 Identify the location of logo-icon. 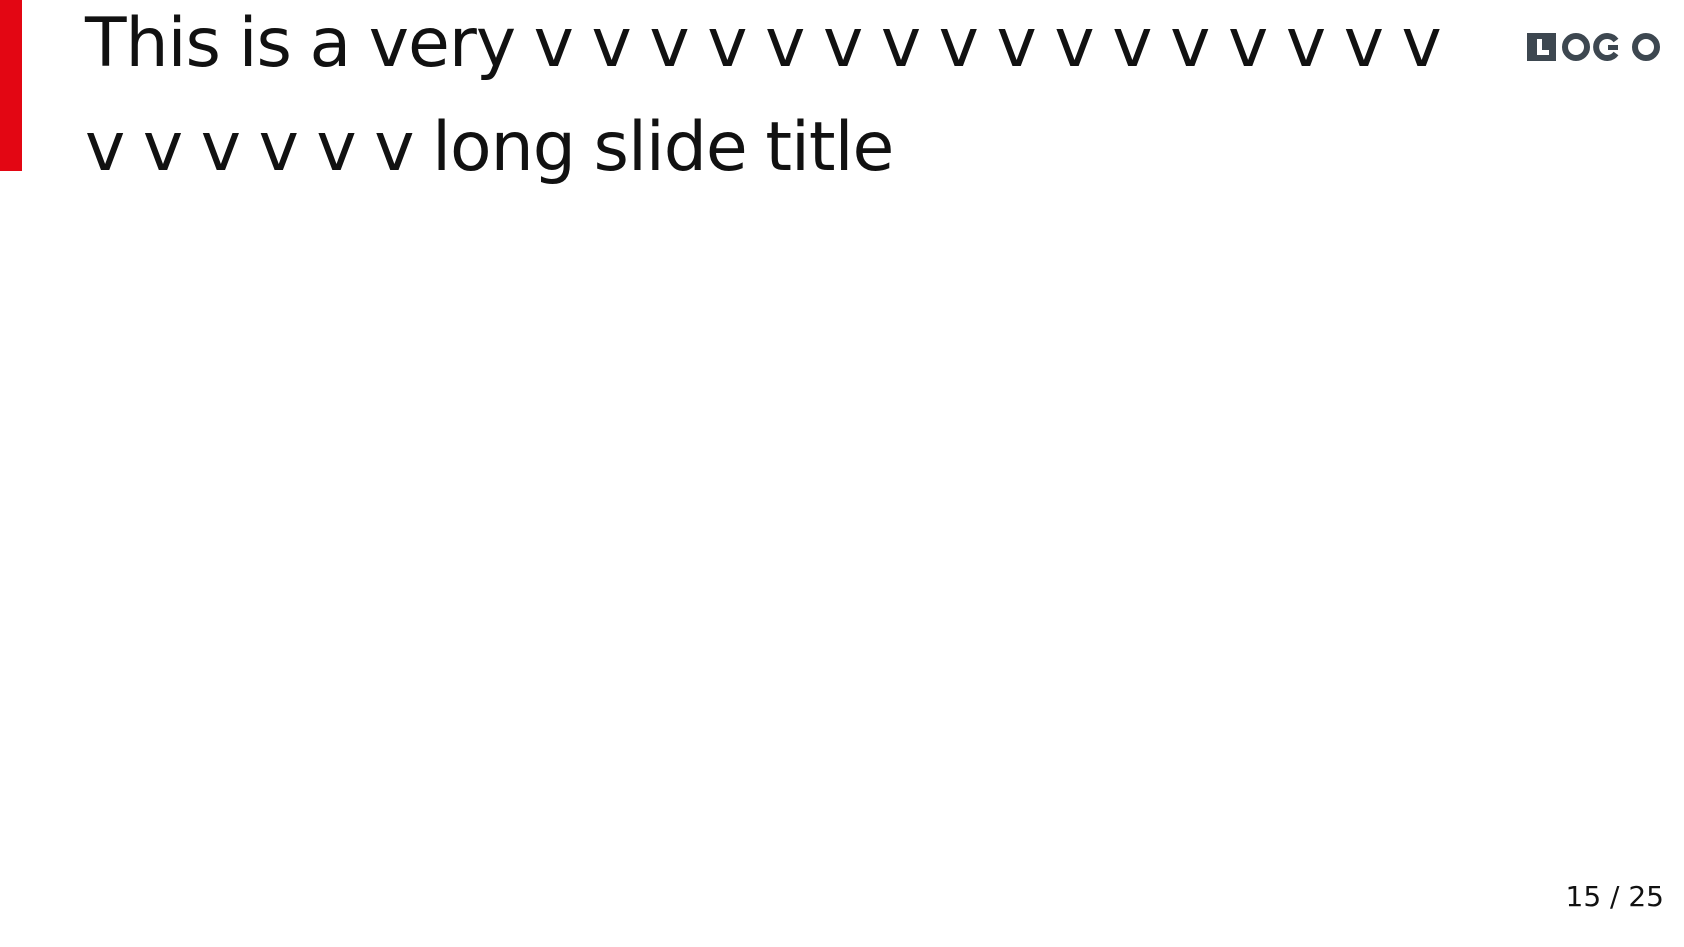
(1593, 47).